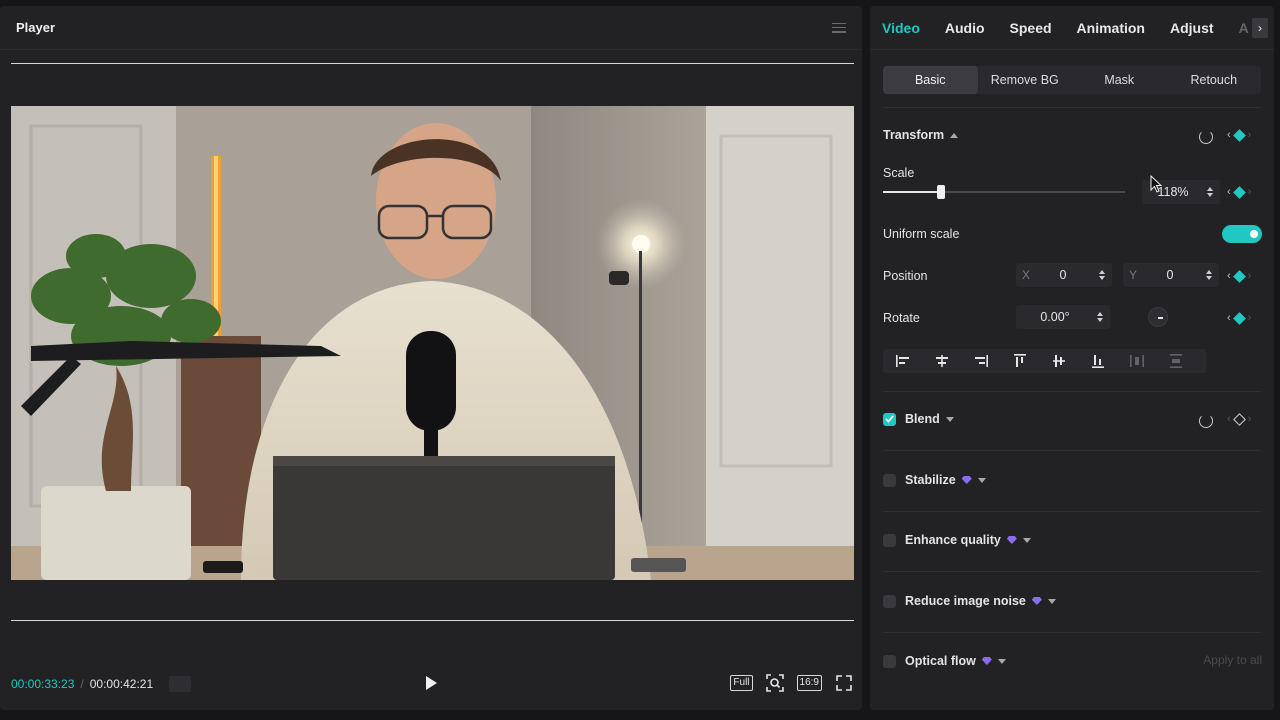  What do you see at coordinates (1051, 601) in the screenshot?
I see `reduce-noise-expand-icon` at bounding box center [1051, 601].